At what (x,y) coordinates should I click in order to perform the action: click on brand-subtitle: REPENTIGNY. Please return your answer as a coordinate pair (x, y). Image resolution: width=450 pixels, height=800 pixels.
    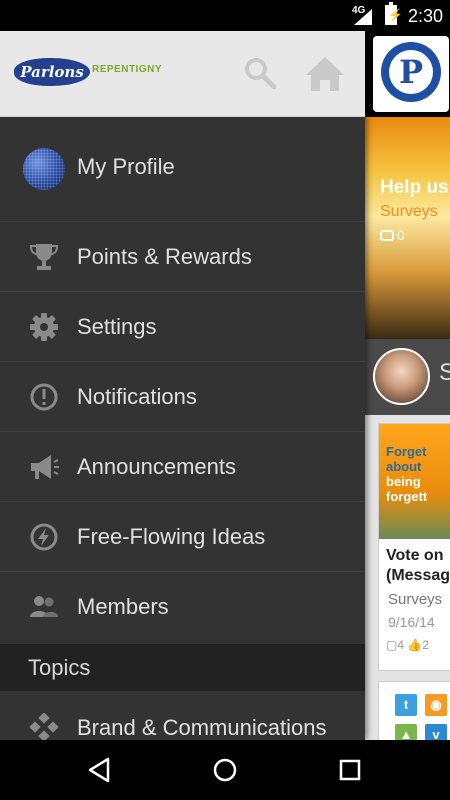
    Looking at the image, I should click on (127, 69).